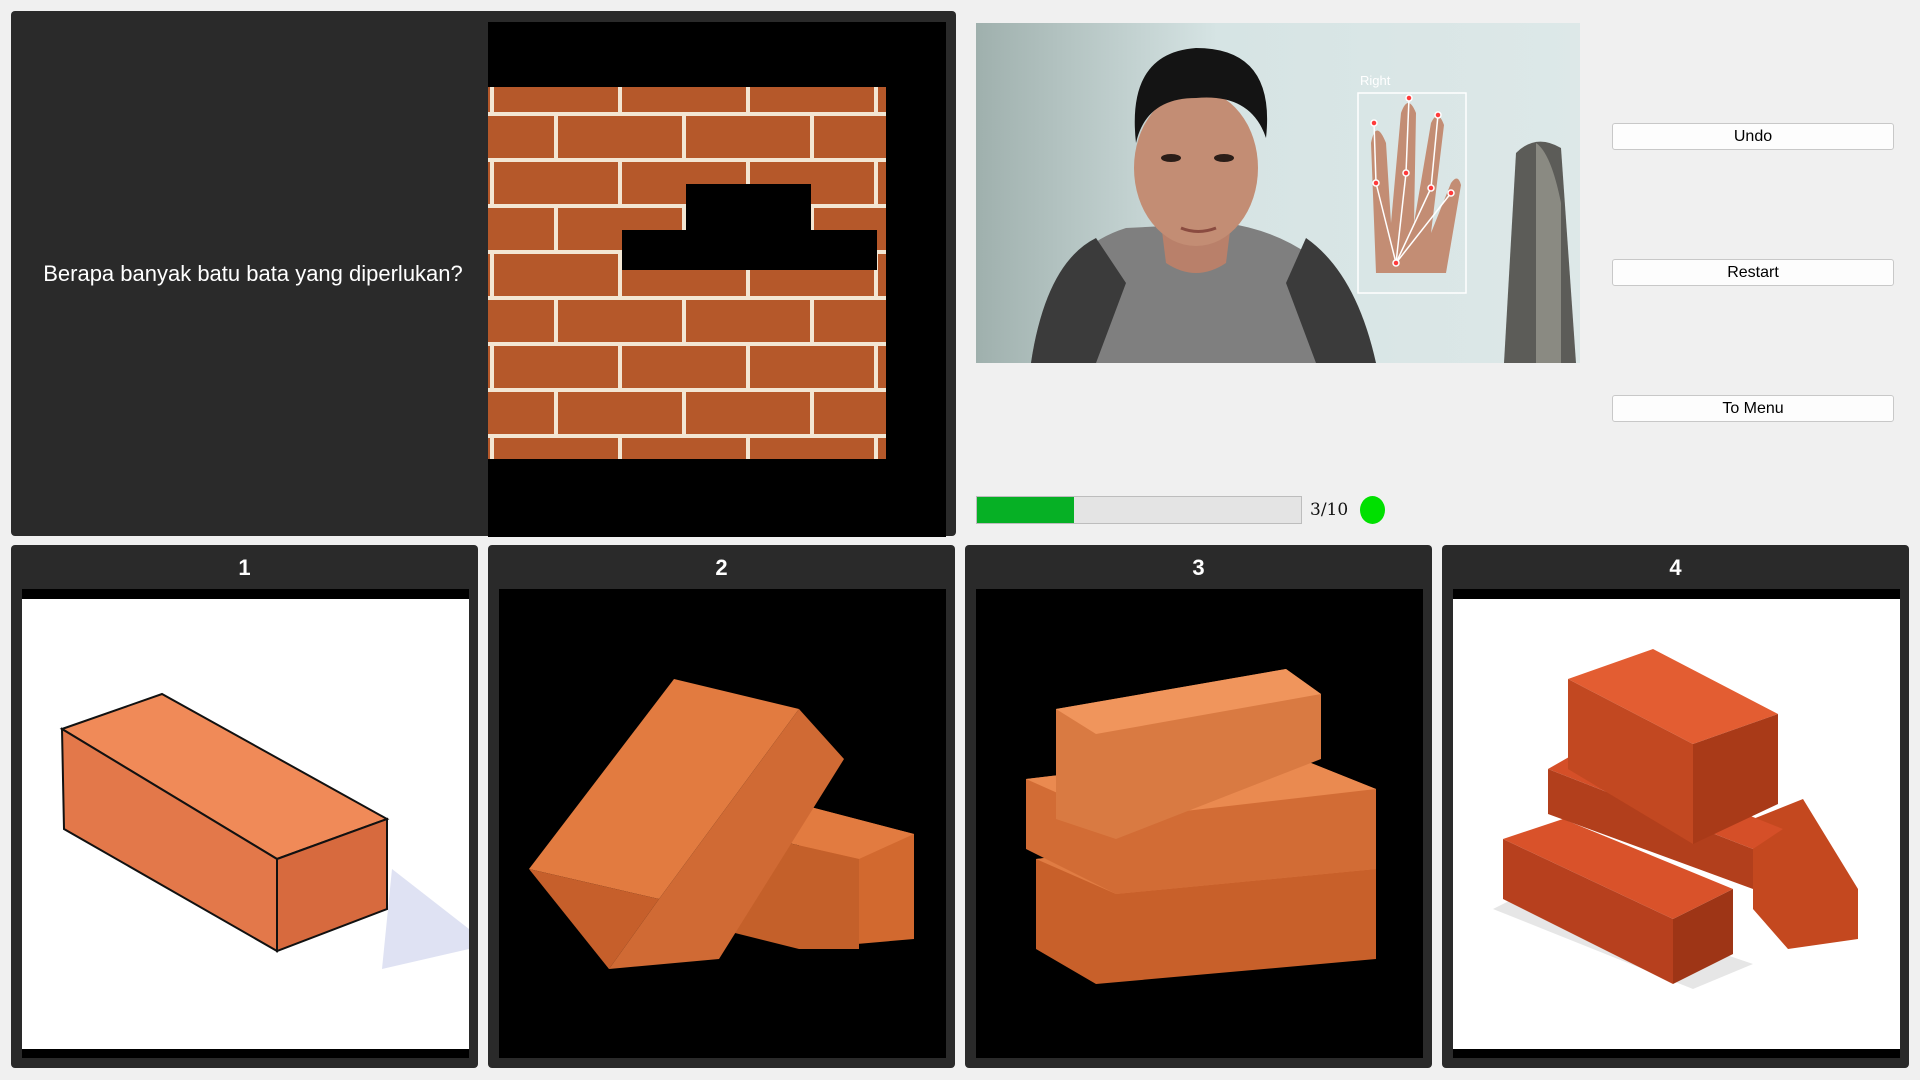 Image resolution: width=1920 pixels, height=1080 pixels. What do you see at coordinates (1675, 567) in the screenshot?
I see `choice-label: 4` at bounding box center [1675, 567].